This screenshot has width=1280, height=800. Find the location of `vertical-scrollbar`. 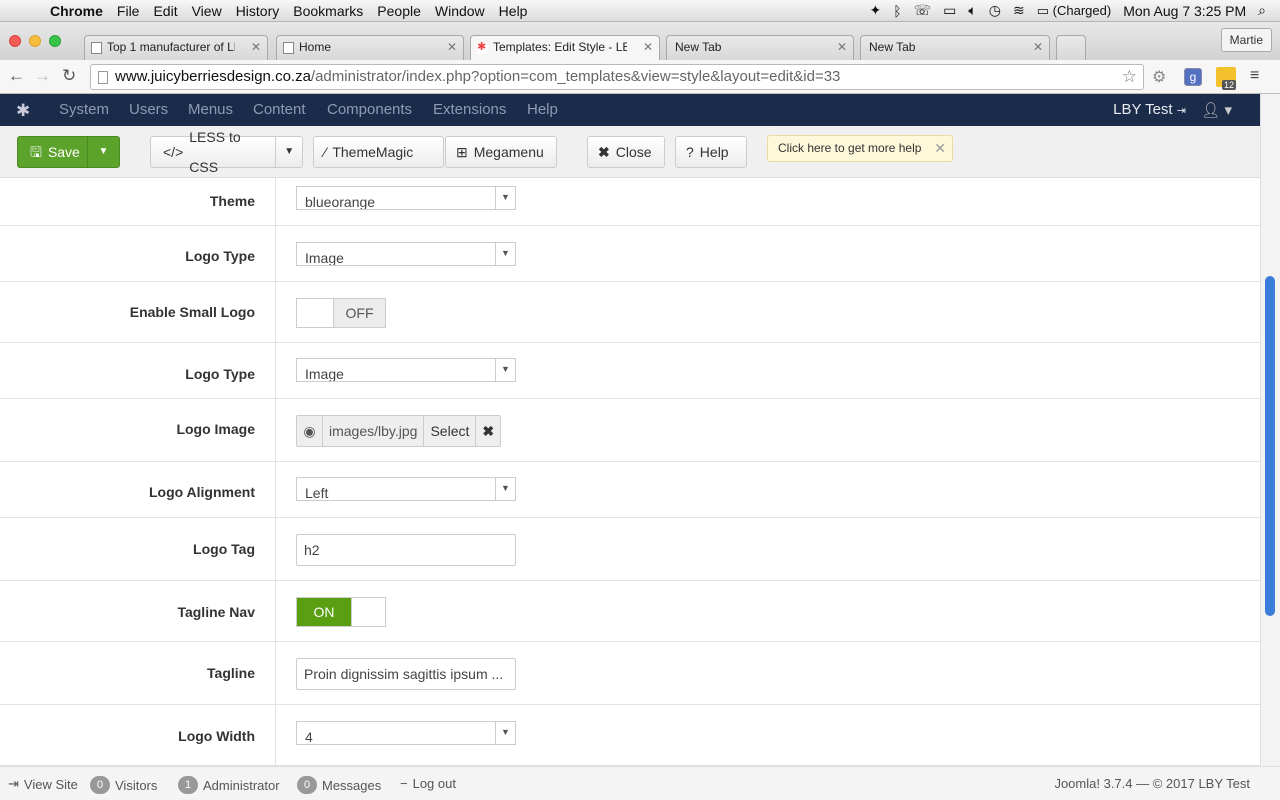

vertical-scrollbar is located at coordinates (1270, 430).